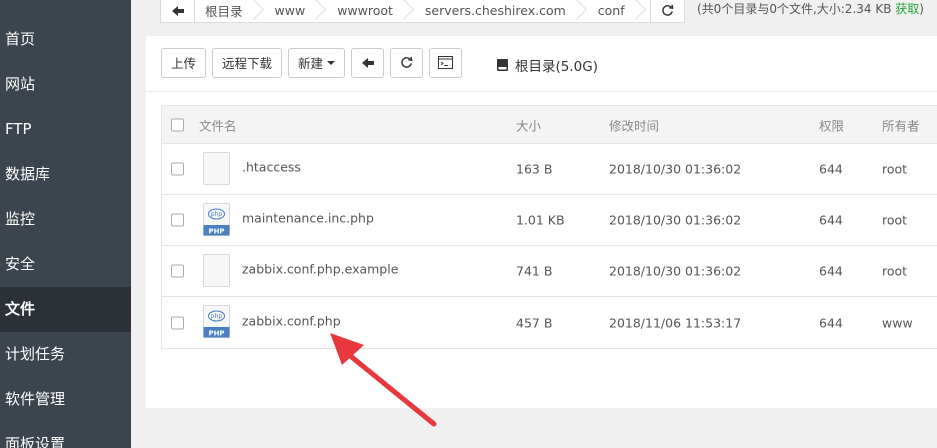 Image resolution: width=937 pixels, height=448 pixels. Describe the element at coordinates (502, 65) in the screenshot. I see `disk-icon` at that location.